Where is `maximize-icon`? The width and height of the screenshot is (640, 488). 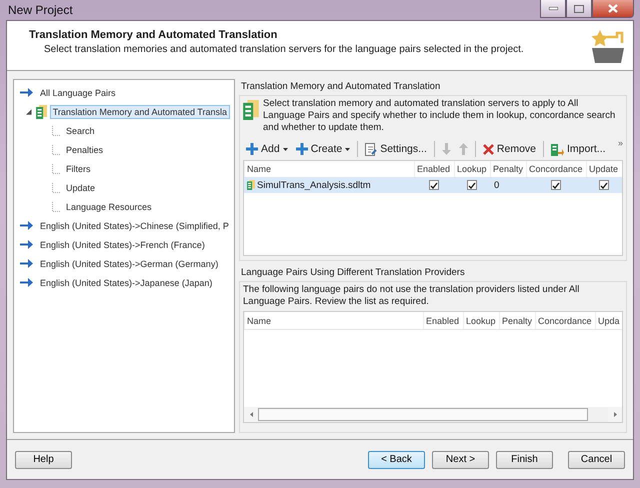
maximize-icon is located at coordinates (579, 8).